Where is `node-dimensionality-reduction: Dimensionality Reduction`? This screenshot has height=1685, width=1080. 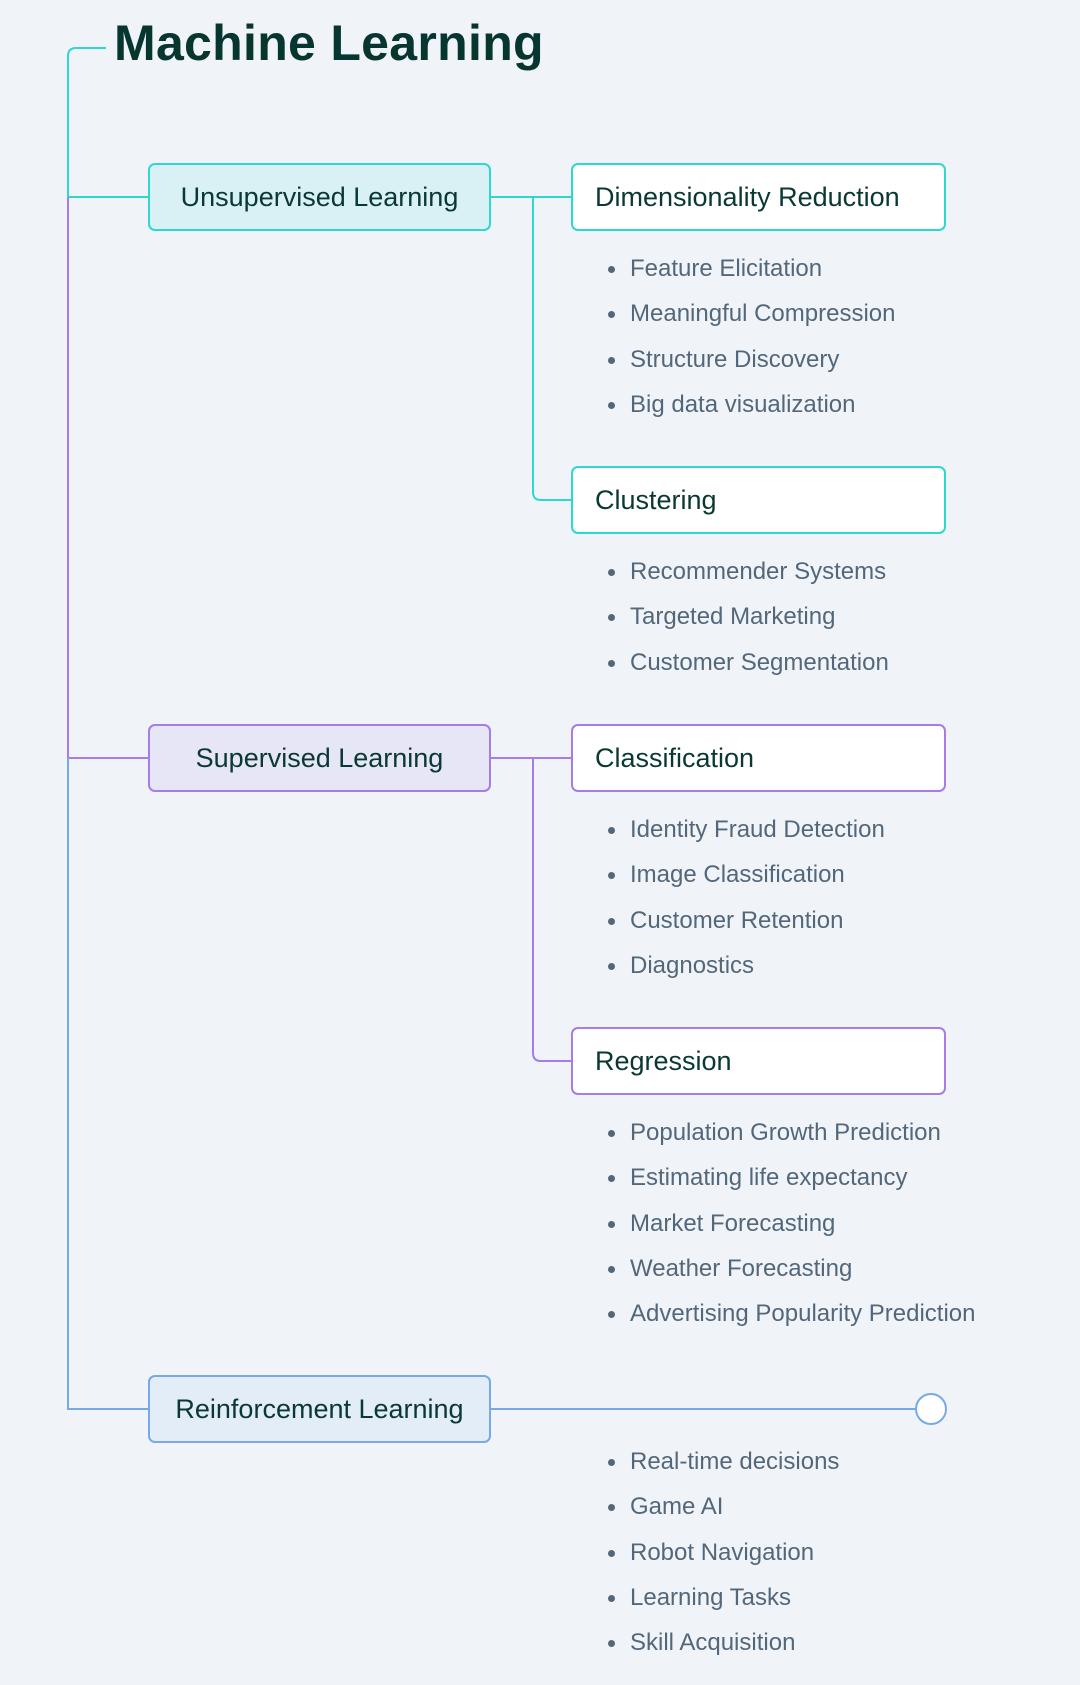 node-dimensionality-reduction: Dimensionality Reduction is located at coordinates (758, 197).